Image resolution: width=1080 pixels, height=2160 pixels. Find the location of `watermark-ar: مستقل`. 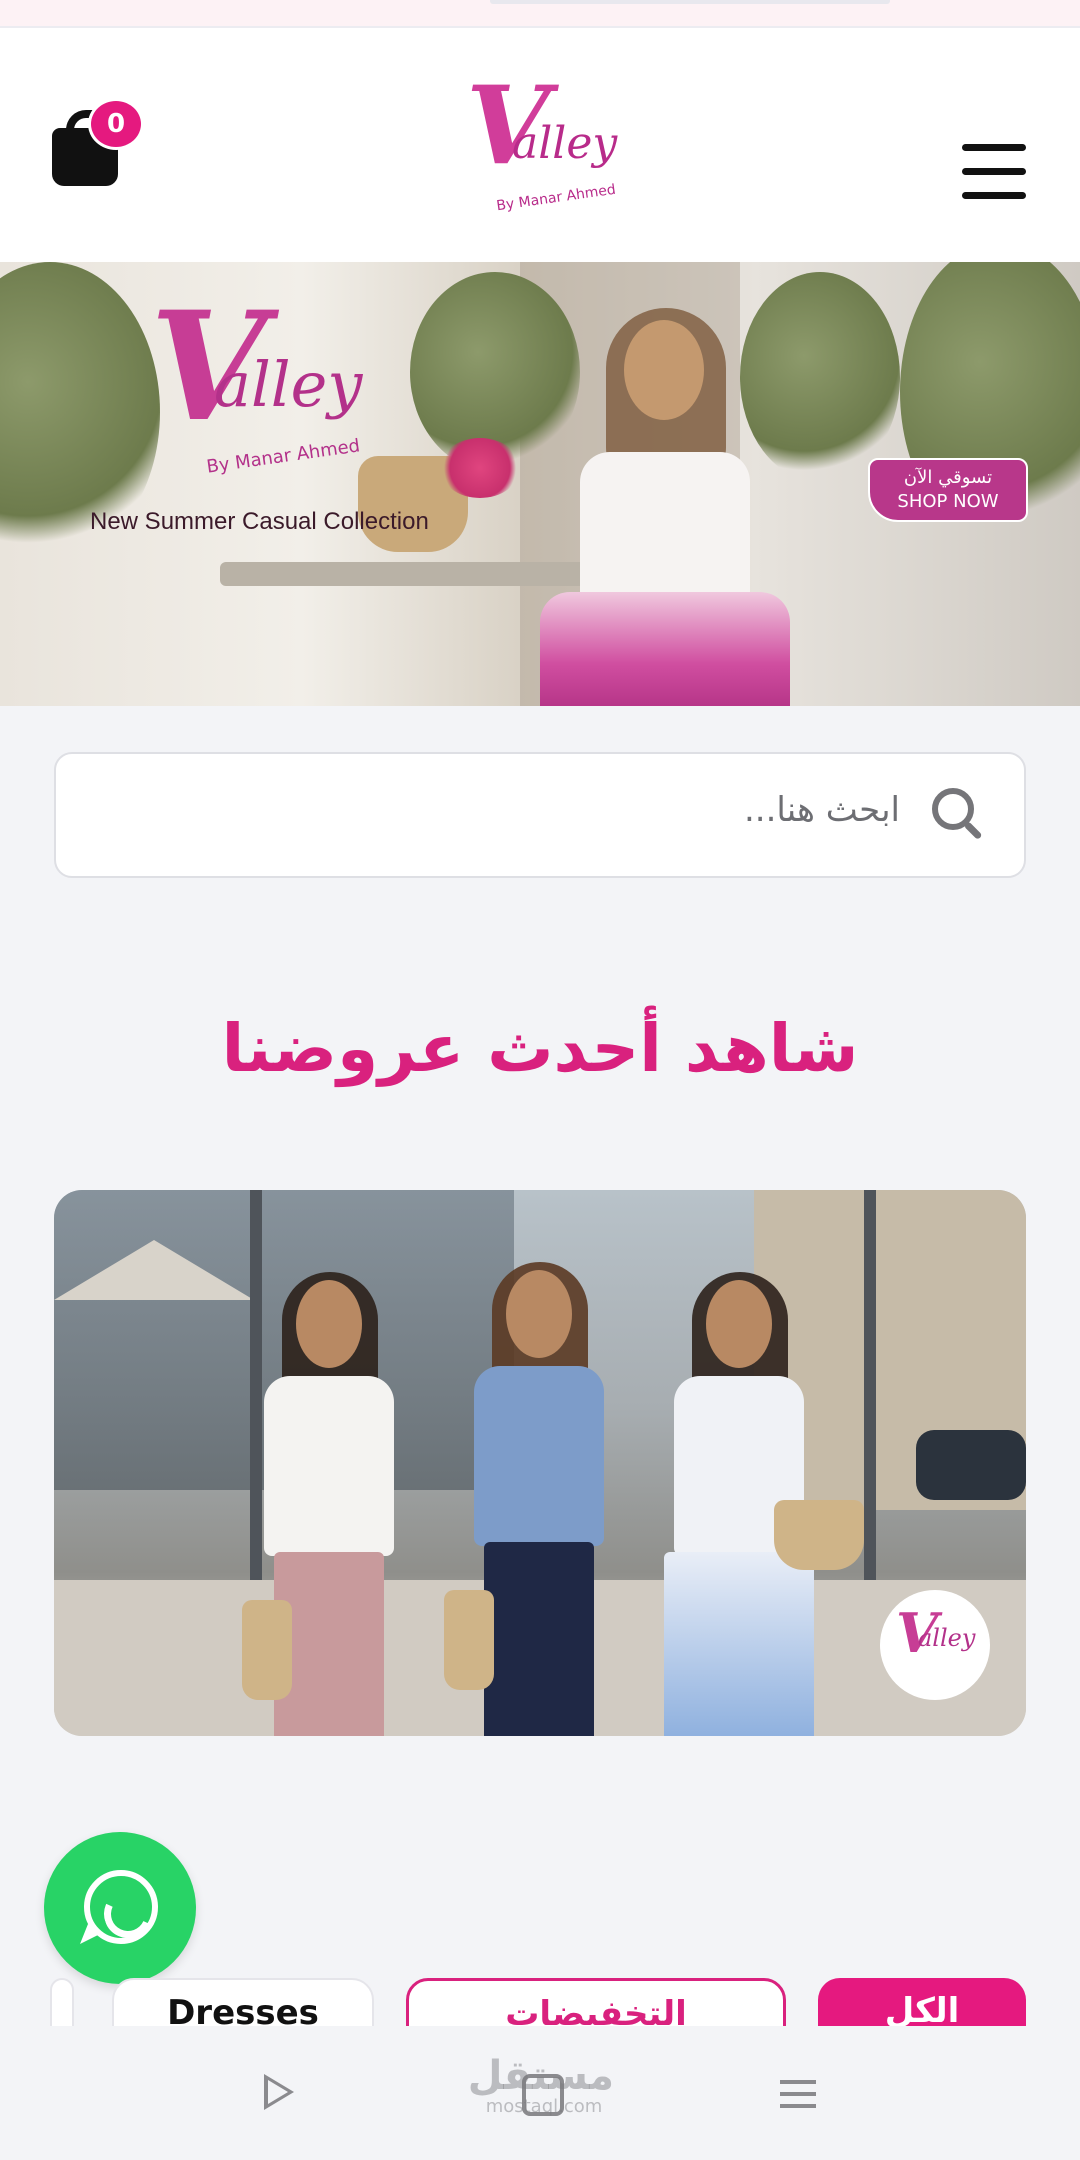

watermark-ar: مستقل is located at coordinates (540, 2076).